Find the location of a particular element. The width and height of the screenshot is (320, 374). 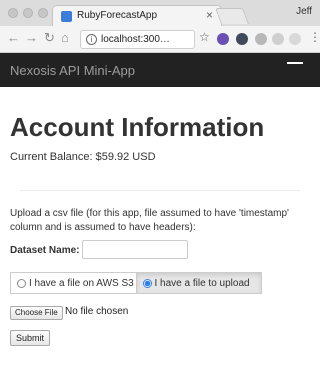

upload-file-radio is located at coordinates (147, 283).